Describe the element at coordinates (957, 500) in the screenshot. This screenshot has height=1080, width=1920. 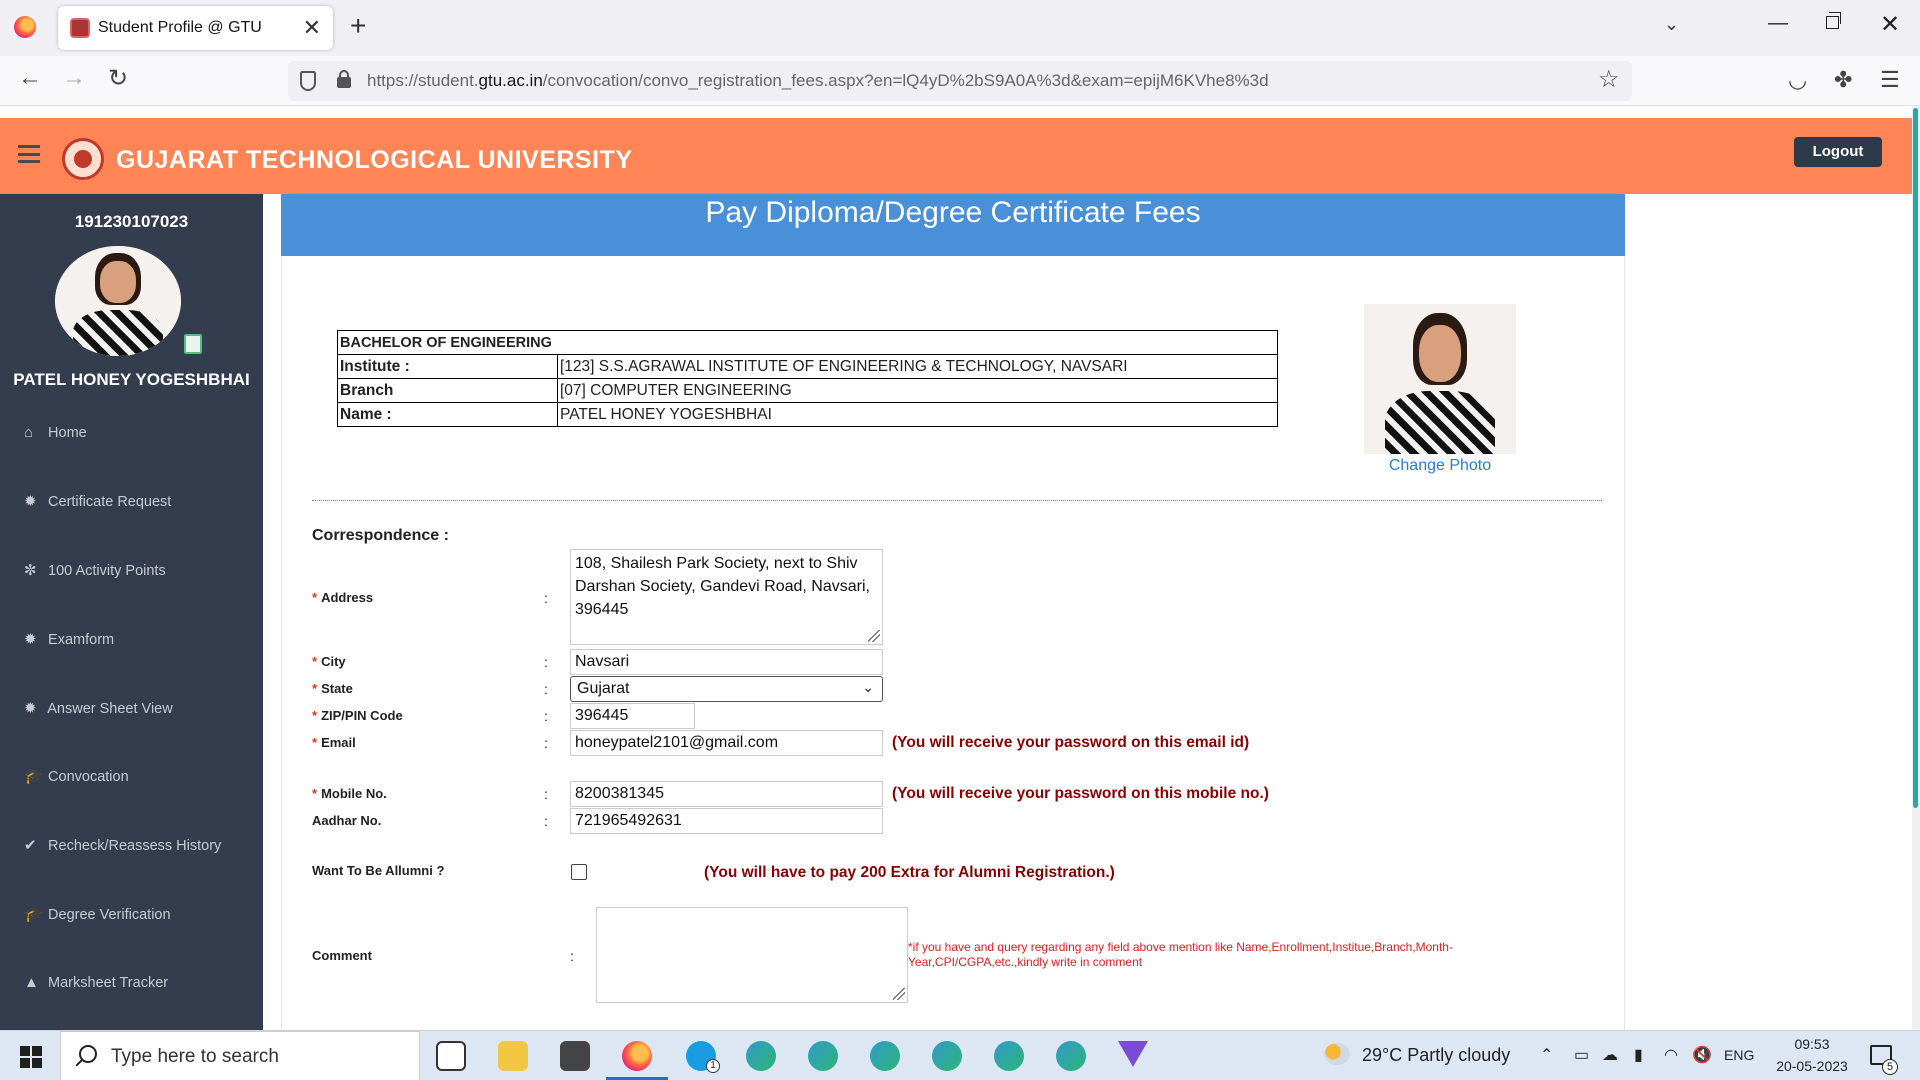
I see `divider` at that location.